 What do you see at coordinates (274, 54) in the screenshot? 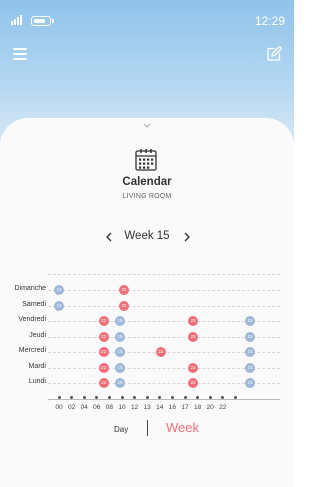
I see `edit-pencil-icon` at bounding box center [274, 54].